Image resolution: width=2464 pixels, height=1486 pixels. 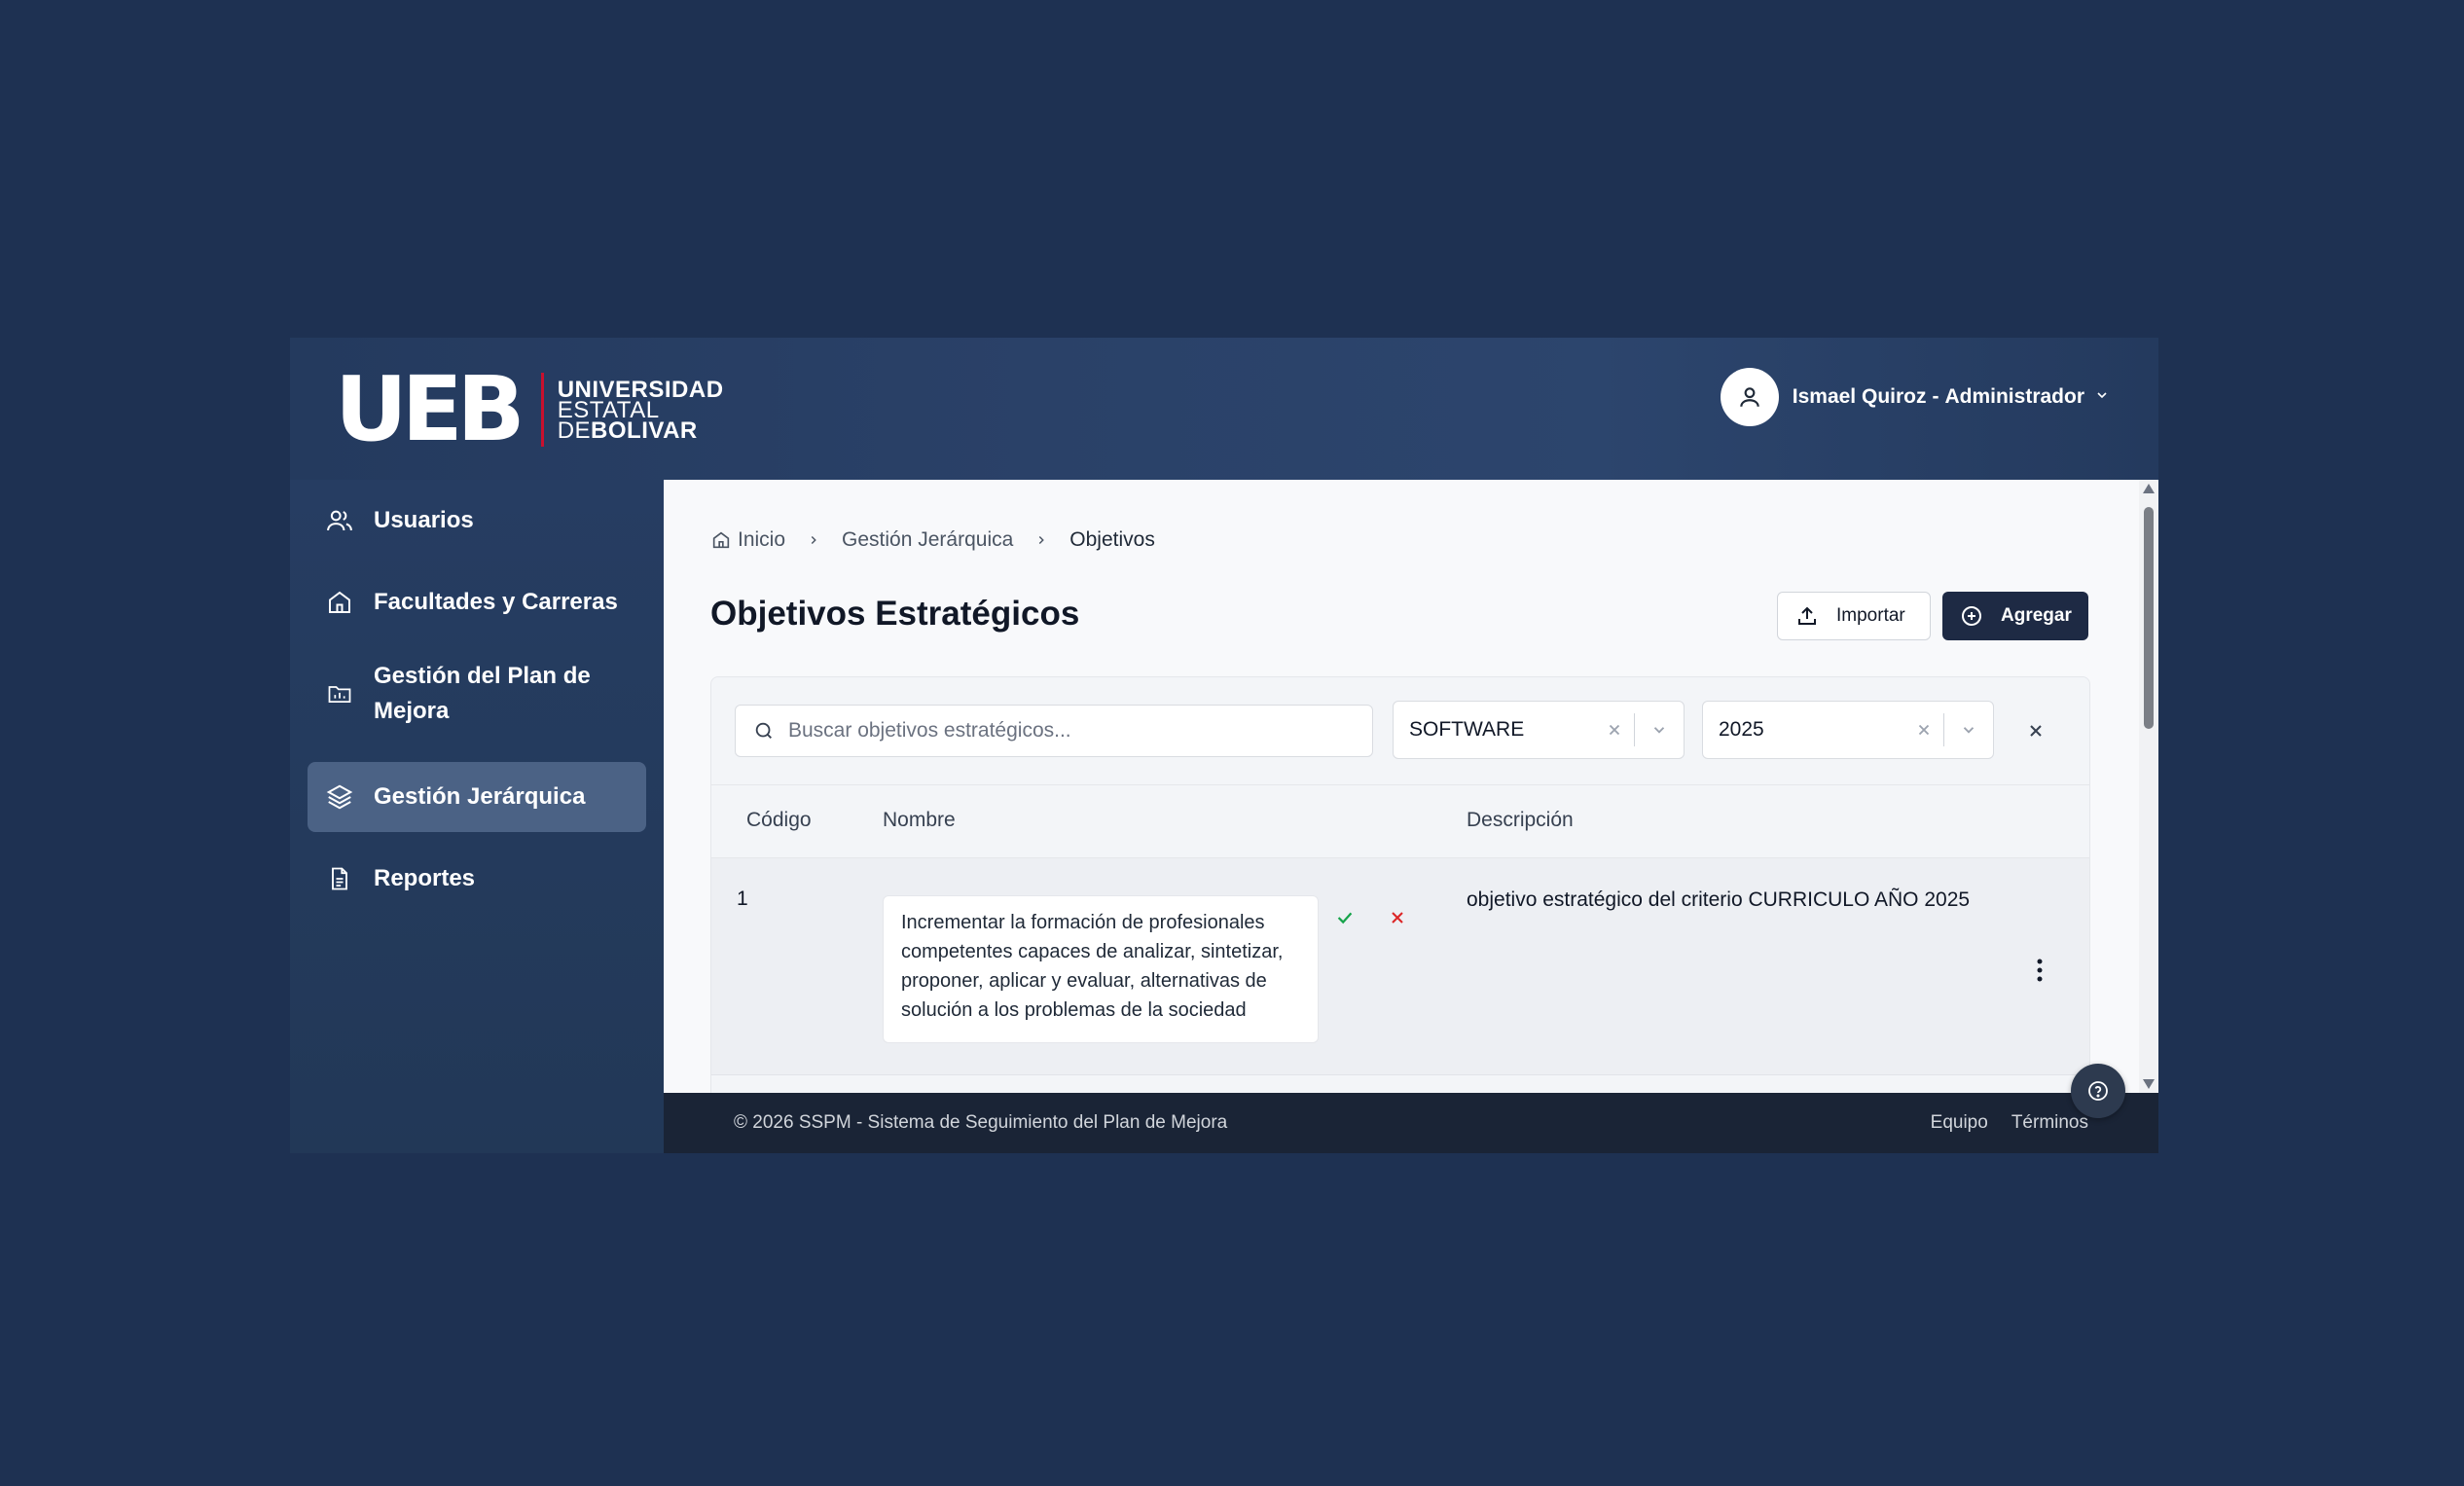 I want to click on sidebar-item-label: Facultades y Carreras, so click(x=496, y=602).